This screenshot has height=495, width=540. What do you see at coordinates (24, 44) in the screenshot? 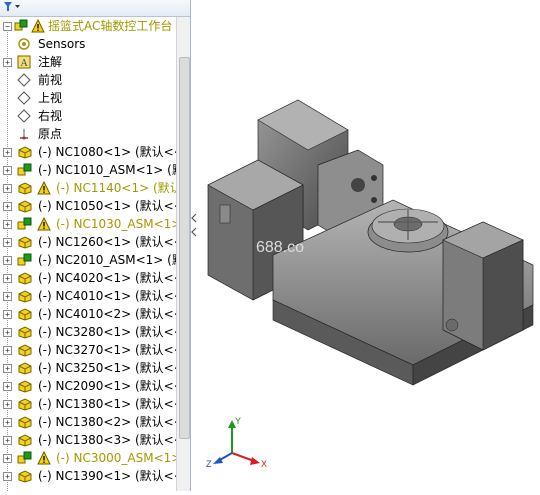
I see `sensors-icon` at bounding box center [24, 44].